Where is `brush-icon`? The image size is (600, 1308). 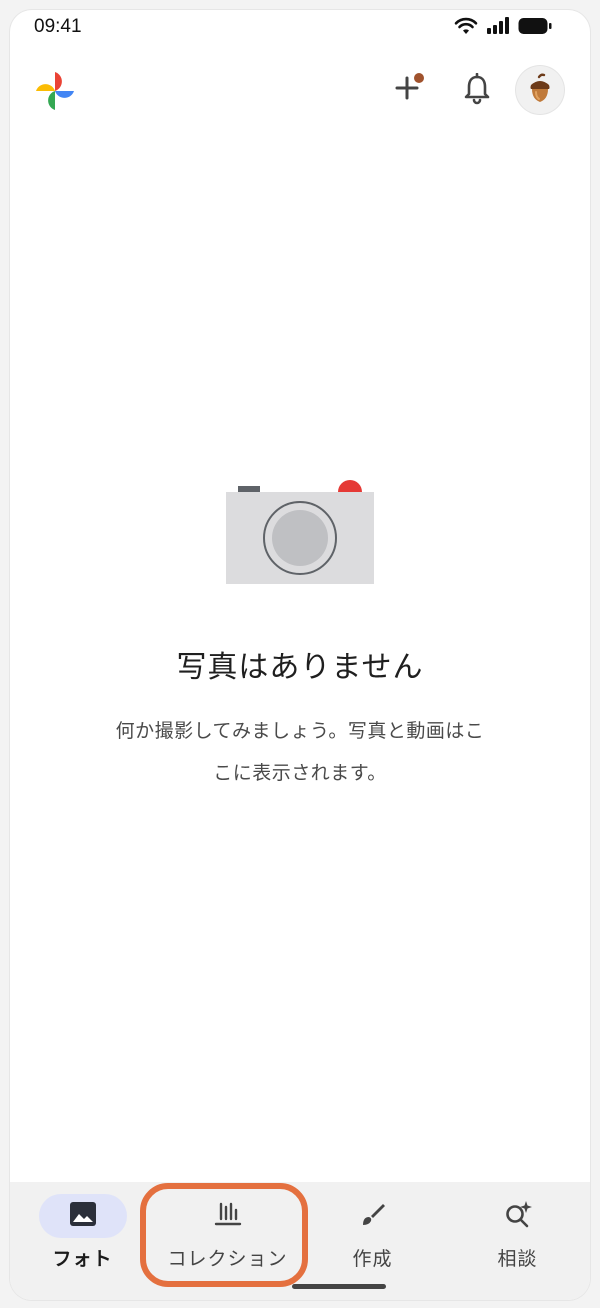 brush-icon is located at coordinates (373, 1216).